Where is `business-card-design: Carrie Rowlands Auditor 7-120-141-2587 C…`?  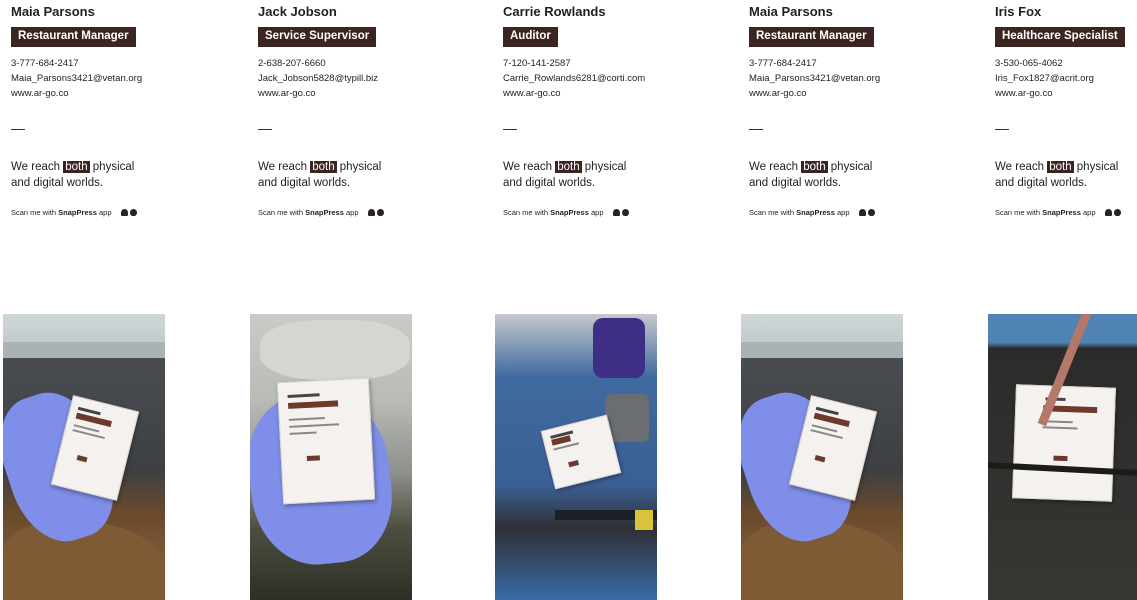
business-card-design: Carrie Rowlands Auditor 7-120-141-2587 C… is located at coordinates (603, 150).